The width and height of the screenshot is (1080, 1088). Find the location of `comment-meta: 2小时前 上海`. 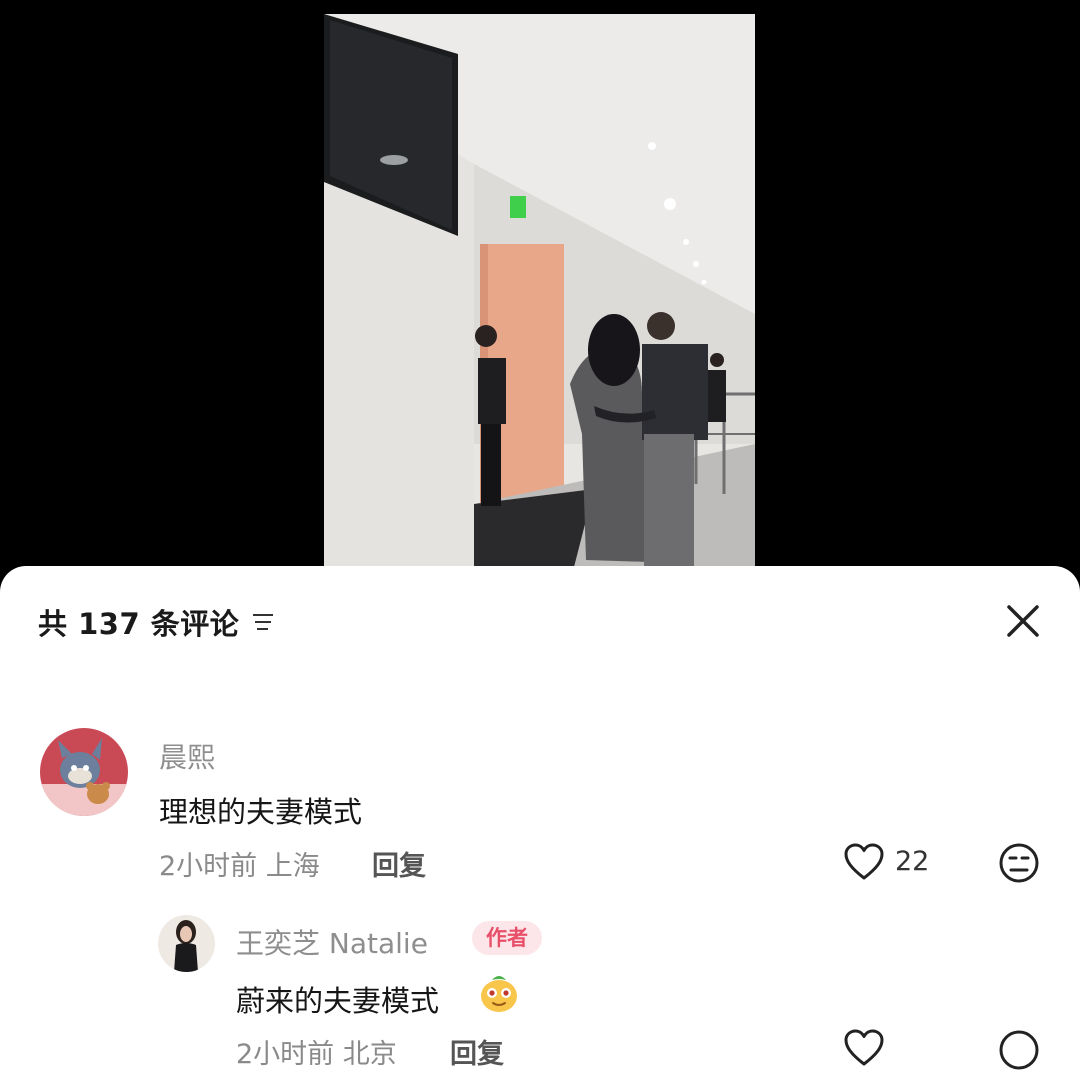

comment-meta: 2小时前 上海 is located at coordinates (239, 863).